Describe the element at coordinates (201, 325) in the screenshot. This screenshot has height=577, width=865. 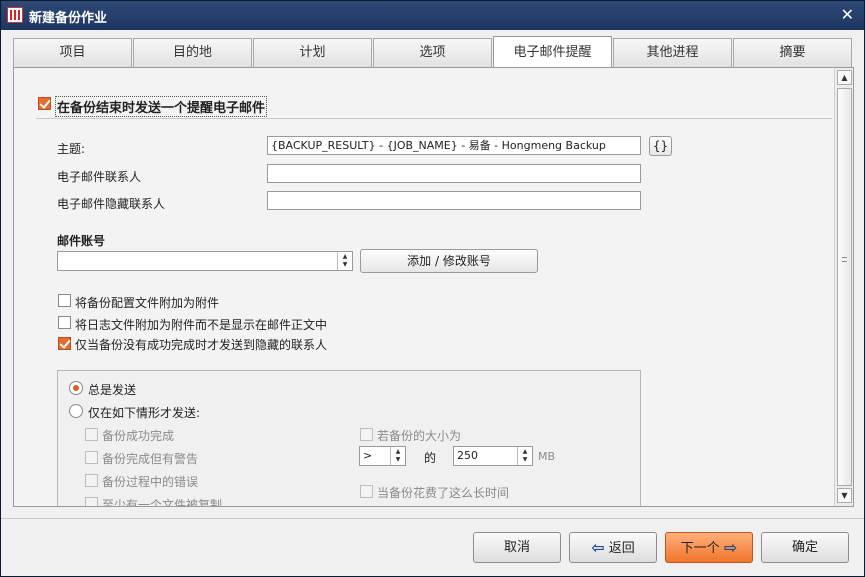
I see `attach-log-label: 将日志文件附加为附件而不是显示在邮件正文中` at that location.